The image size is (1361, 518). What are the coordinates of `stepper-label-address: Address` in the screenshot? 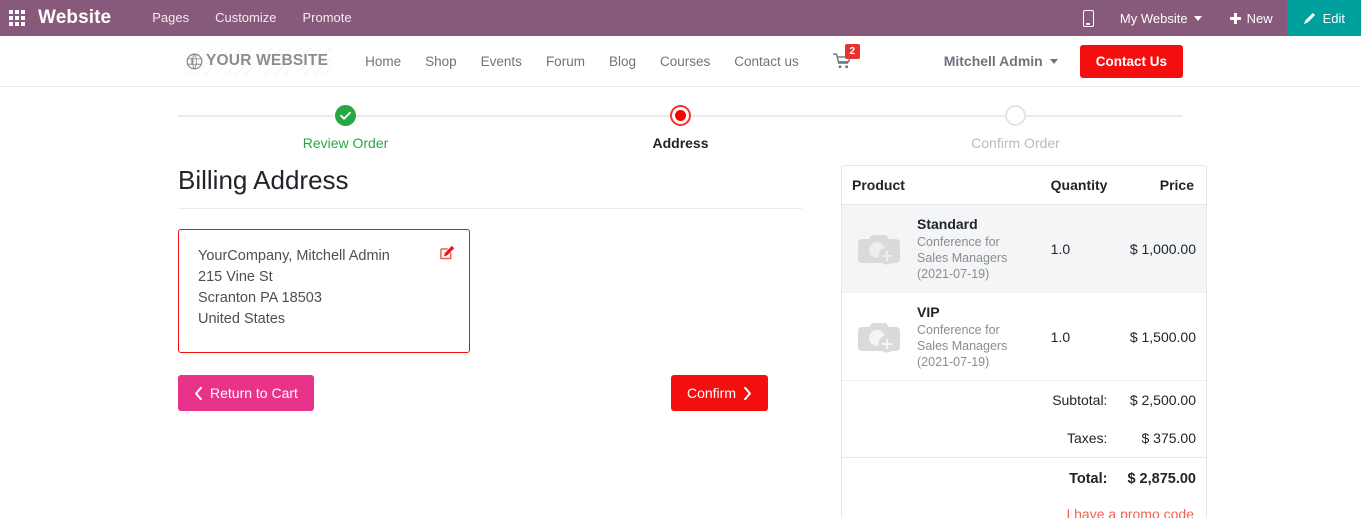 It's located at (680, 143).